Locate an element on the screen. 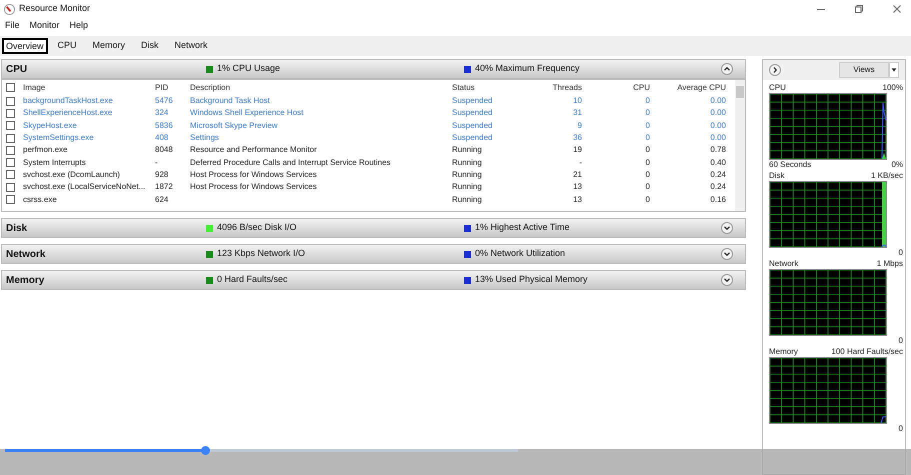 This screenshot has width=911, height=475. table-cell-text: 5836 is located at coordinates (164, 126).